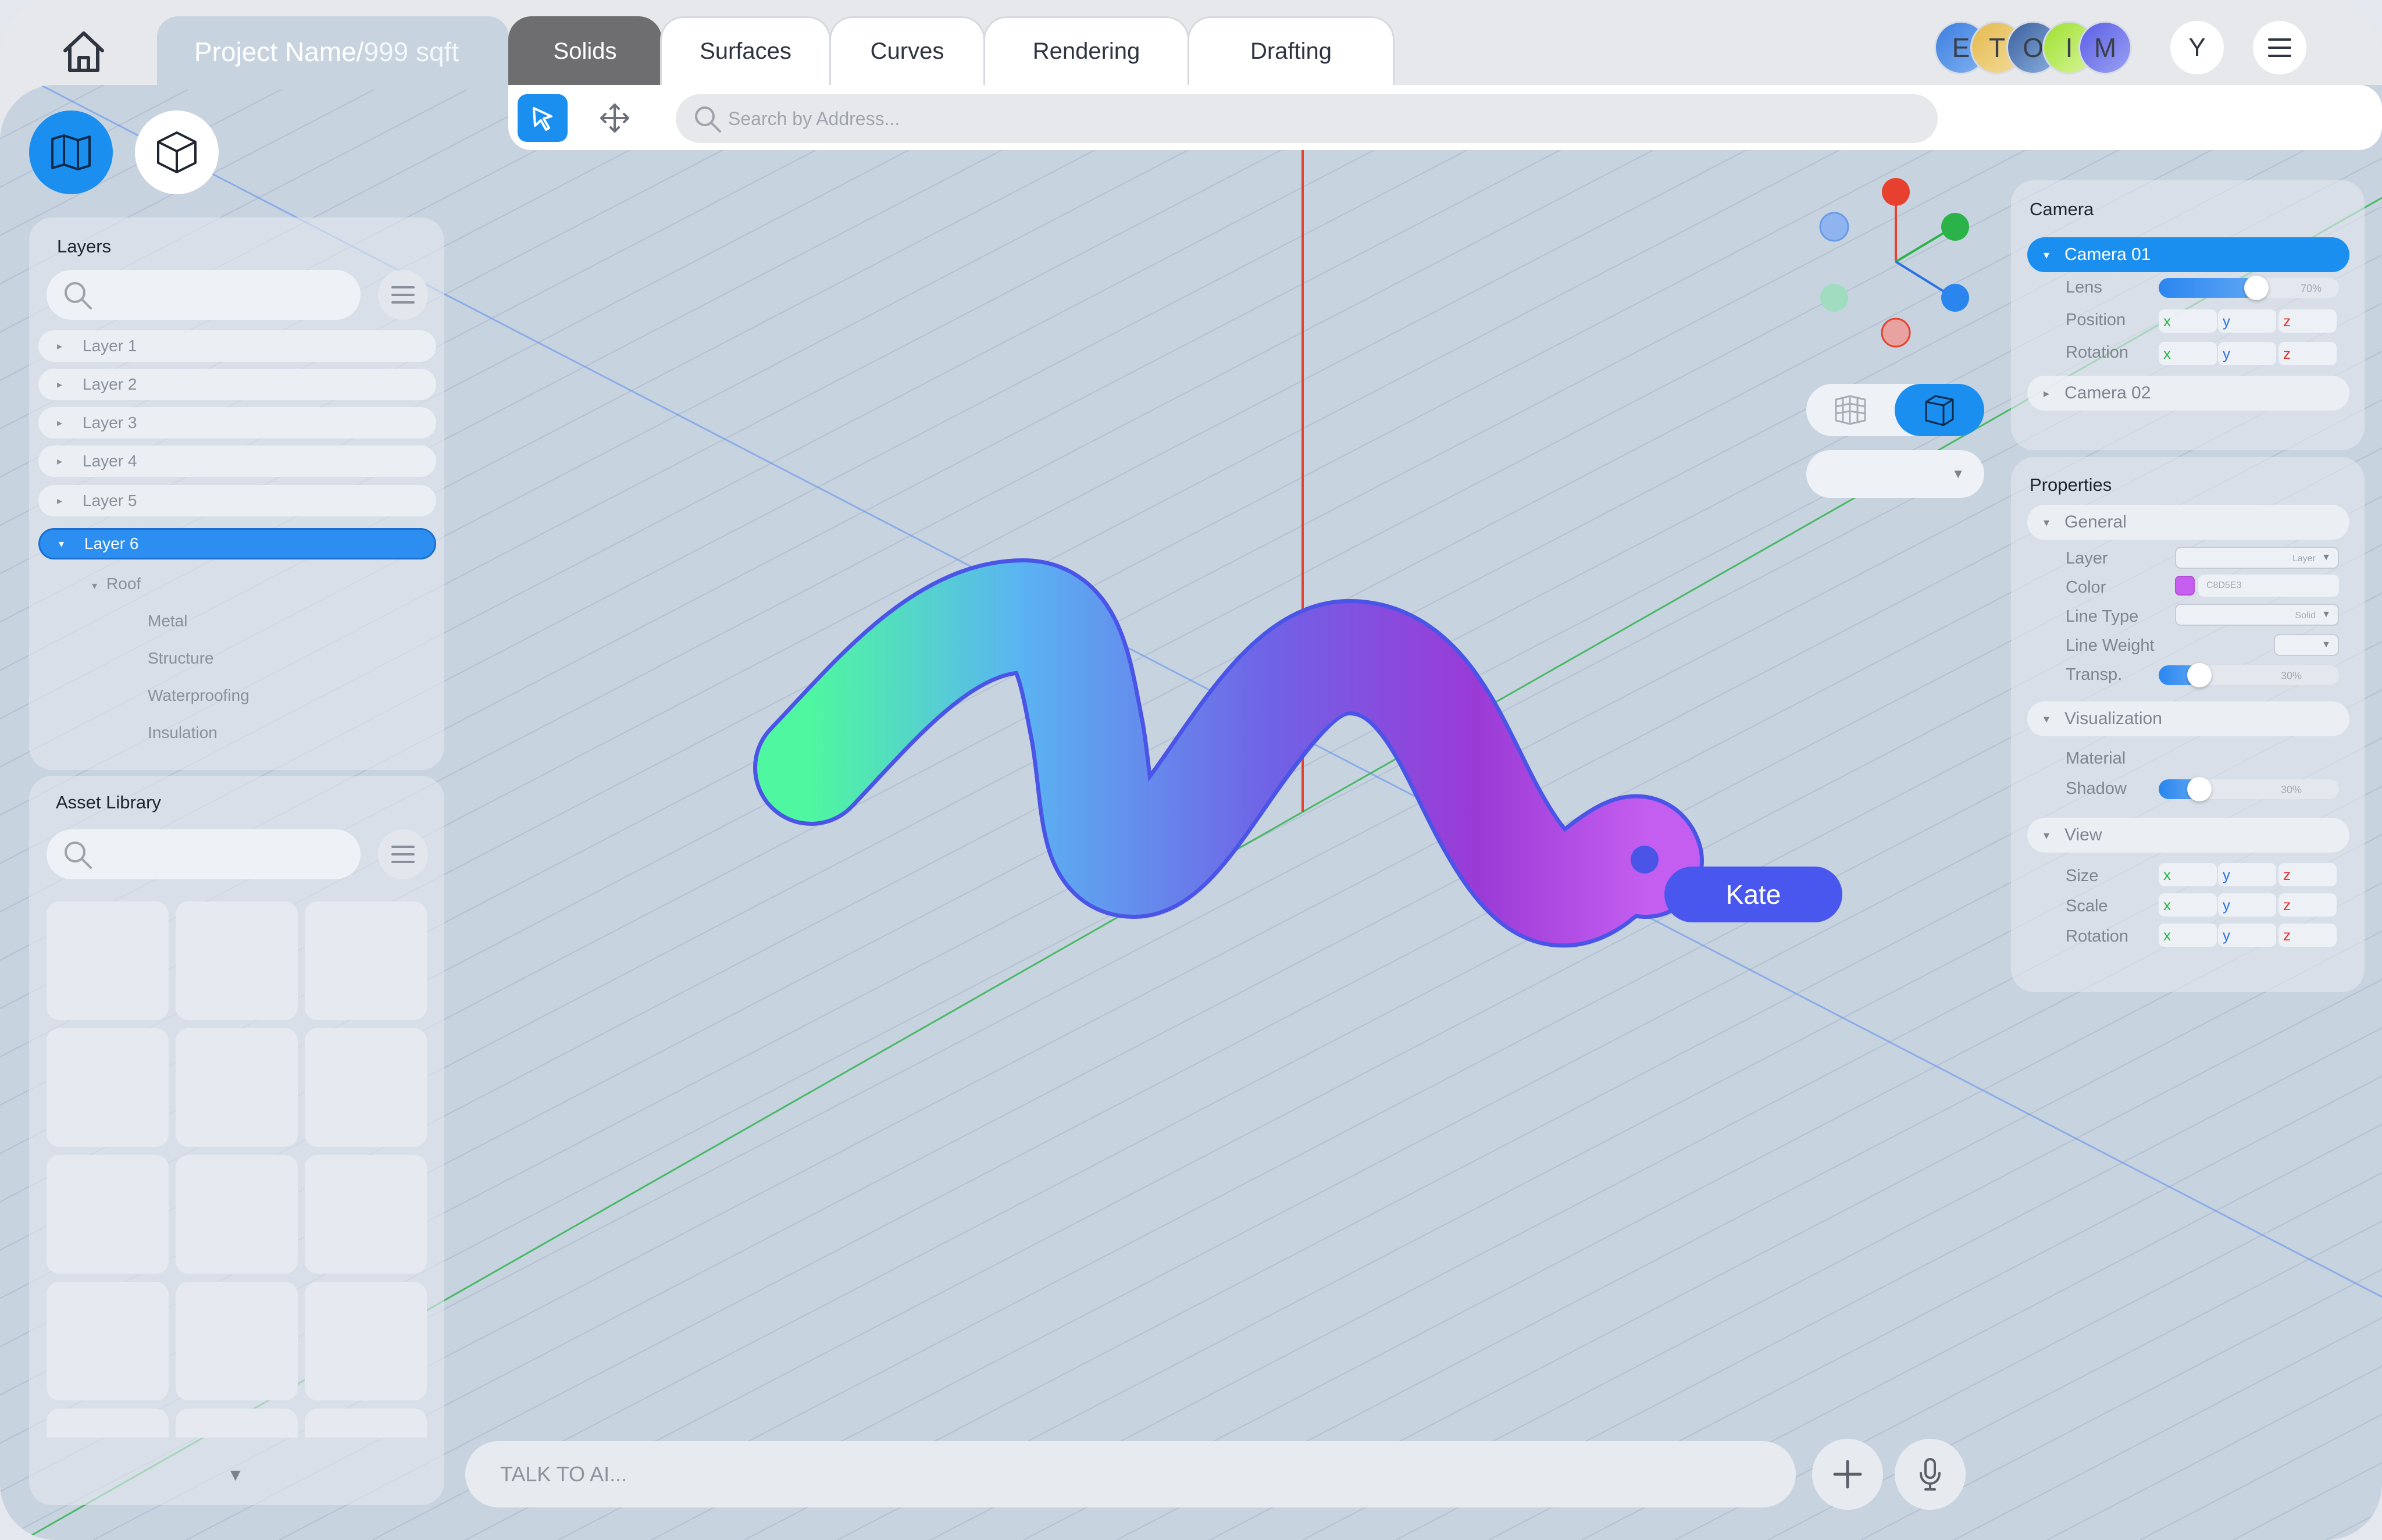  Describe the element at coordinates (2188, 522) in the screenshot. I see `general-section-header: ▾ General` at that location.